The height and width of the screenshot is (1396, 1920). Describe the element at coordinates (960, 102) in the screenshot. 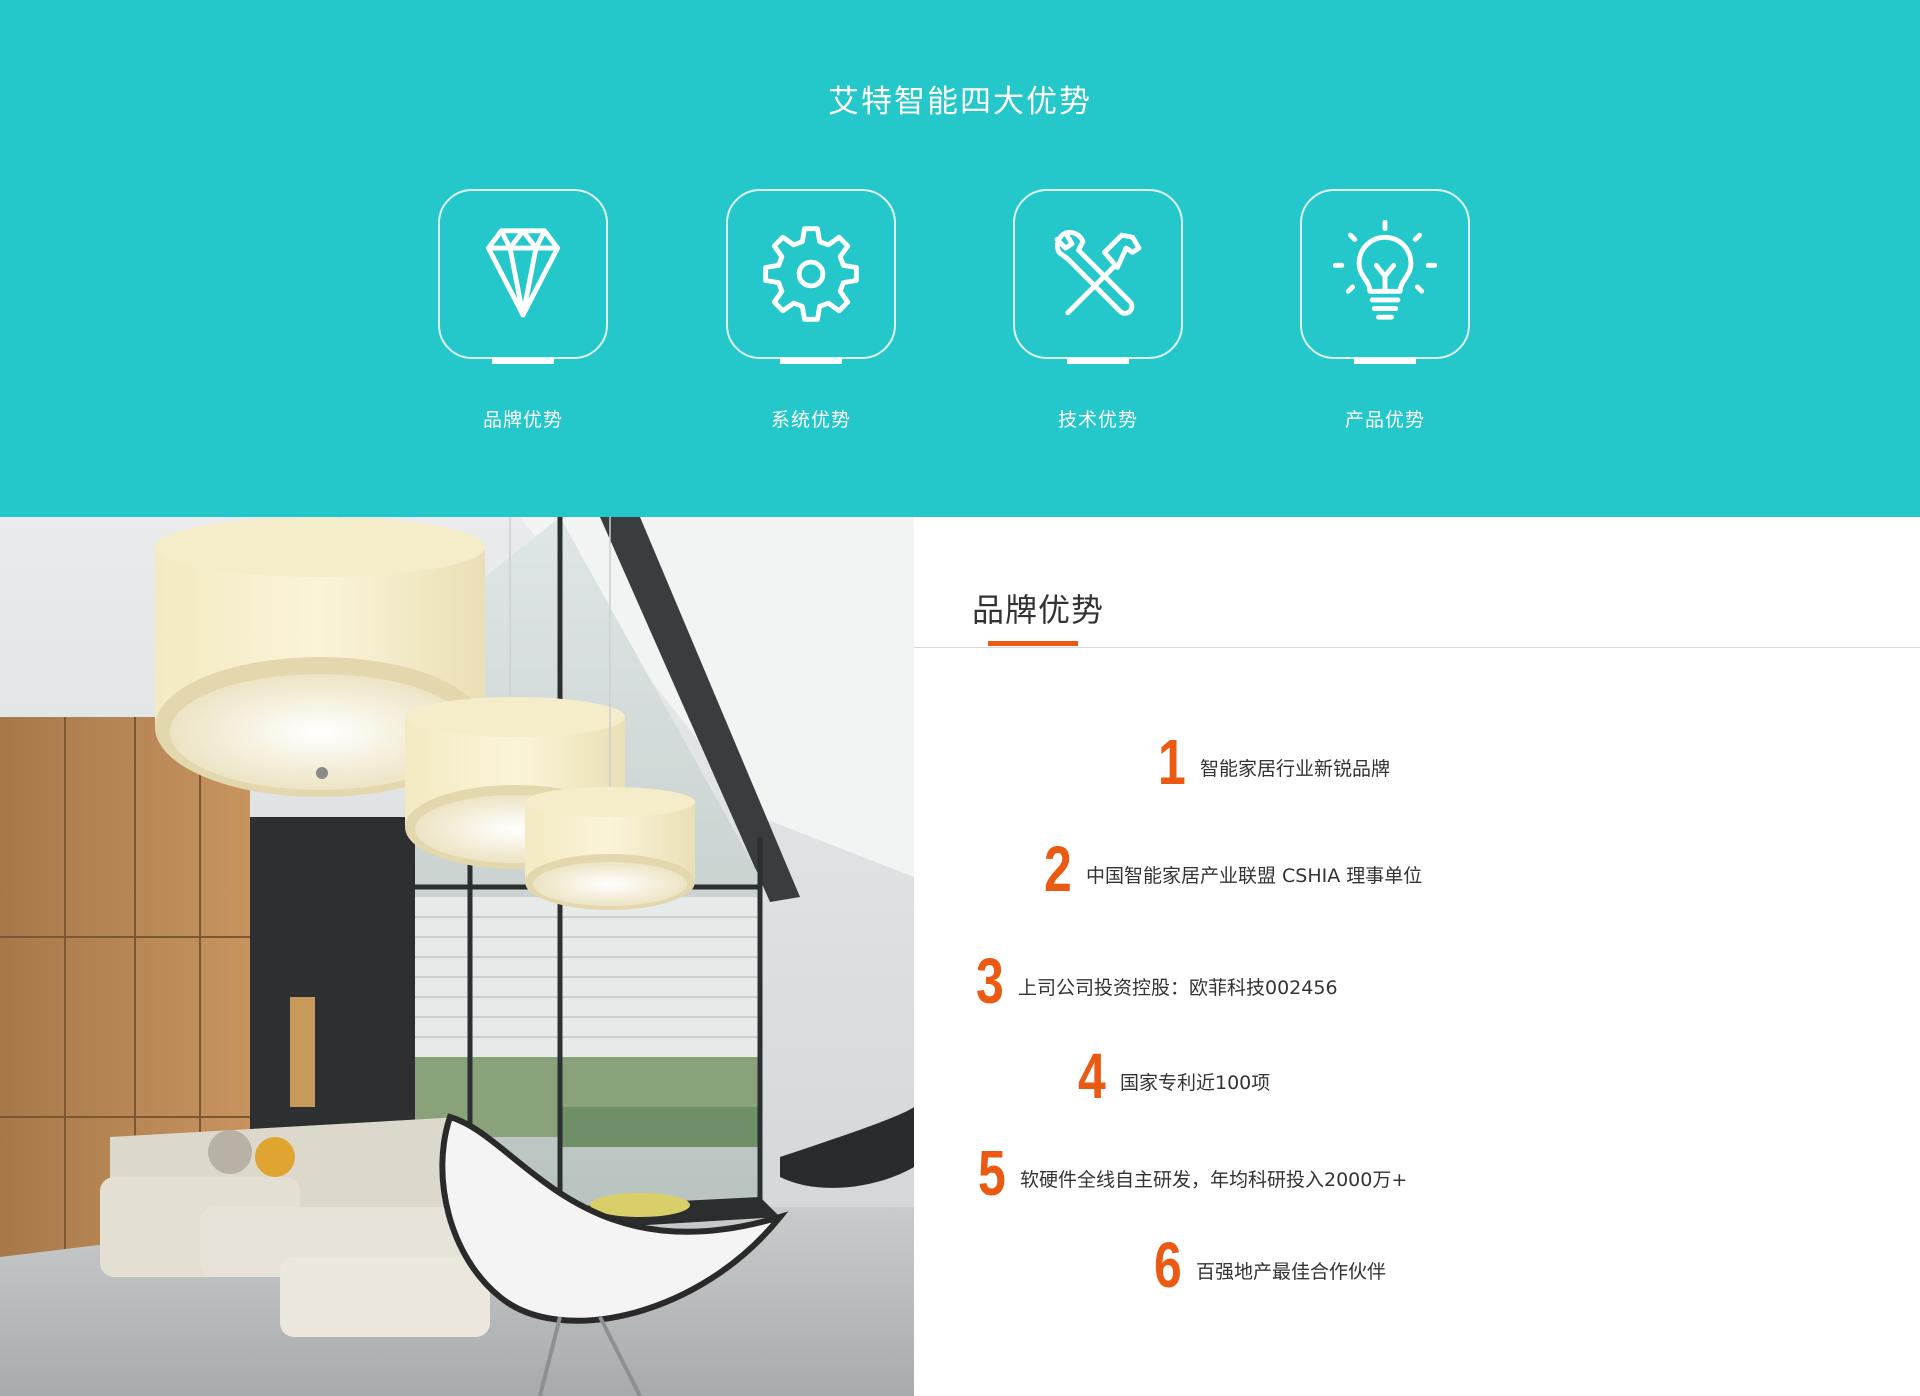

I see `section-title: 艾特智能四大优势` at that location.